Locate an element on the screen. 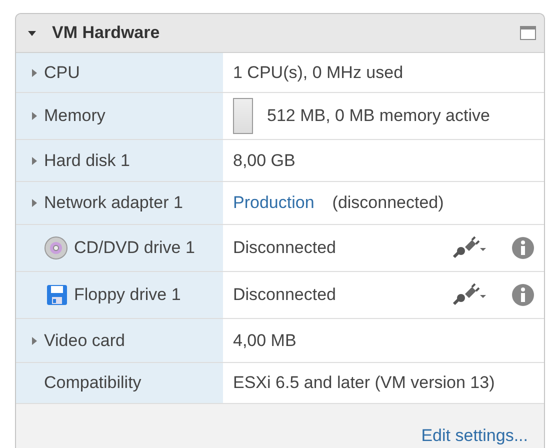 This screenshot has height=448, width=550. caret-icon is located at coordinates (32, 33).